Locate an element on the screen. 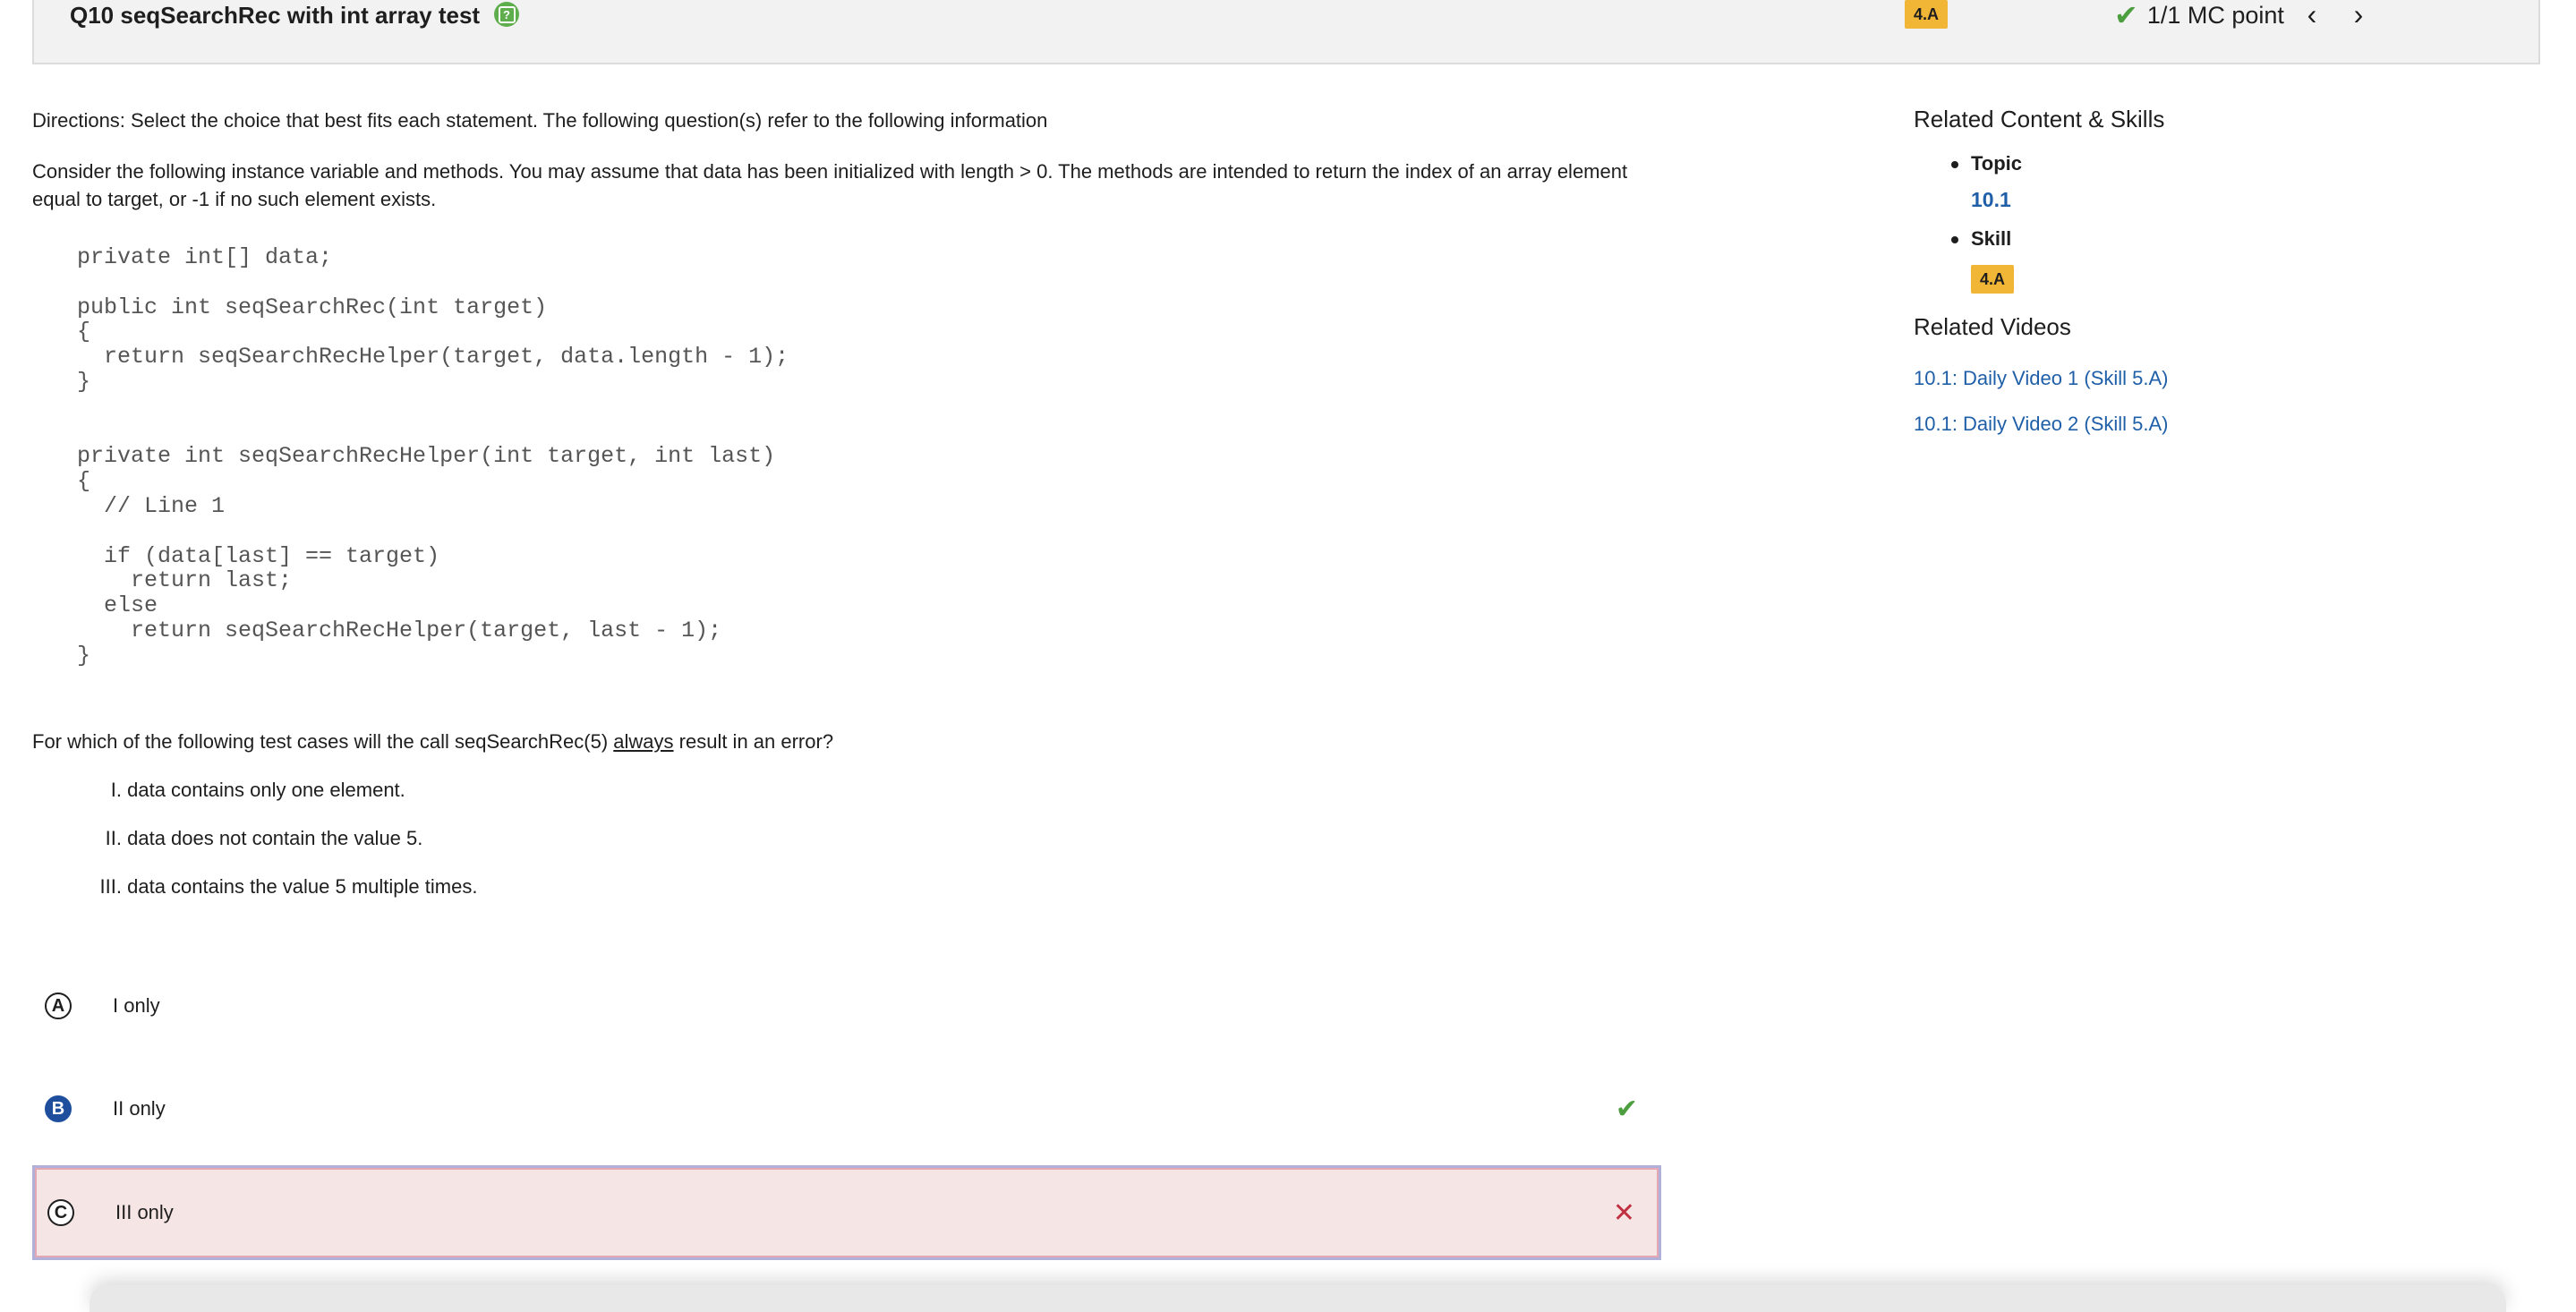 The height and width of the screenshot is (1312, 2576). points-display: ✔ 1/1 MC point is located at coordinates (2199, 15).